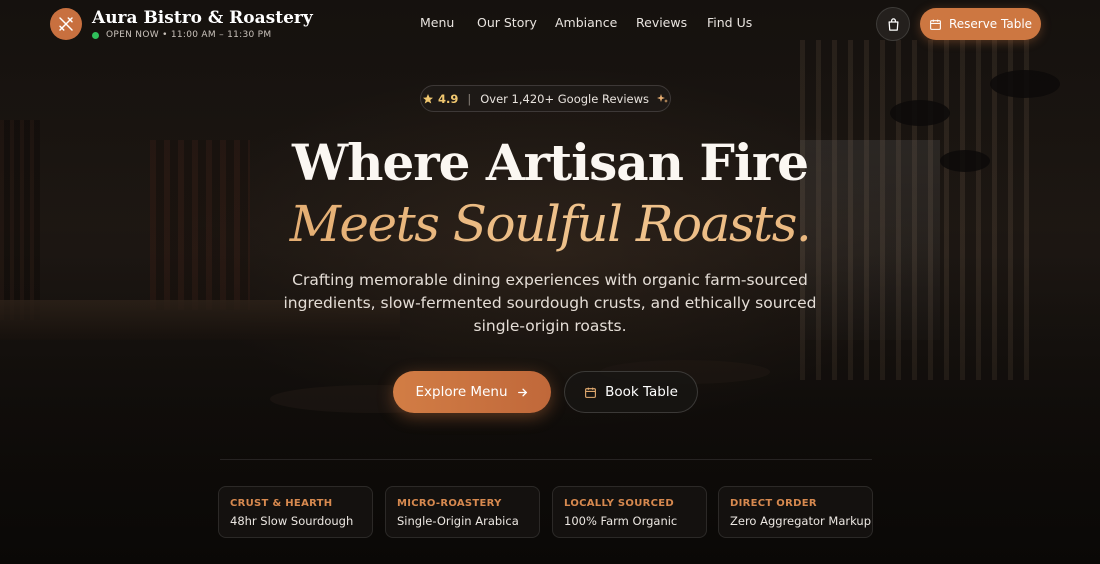 The height and width of the screenshot is (564, 1100). I want to click on feature-value: Zero Aggregator Markup, so click(801, 521).